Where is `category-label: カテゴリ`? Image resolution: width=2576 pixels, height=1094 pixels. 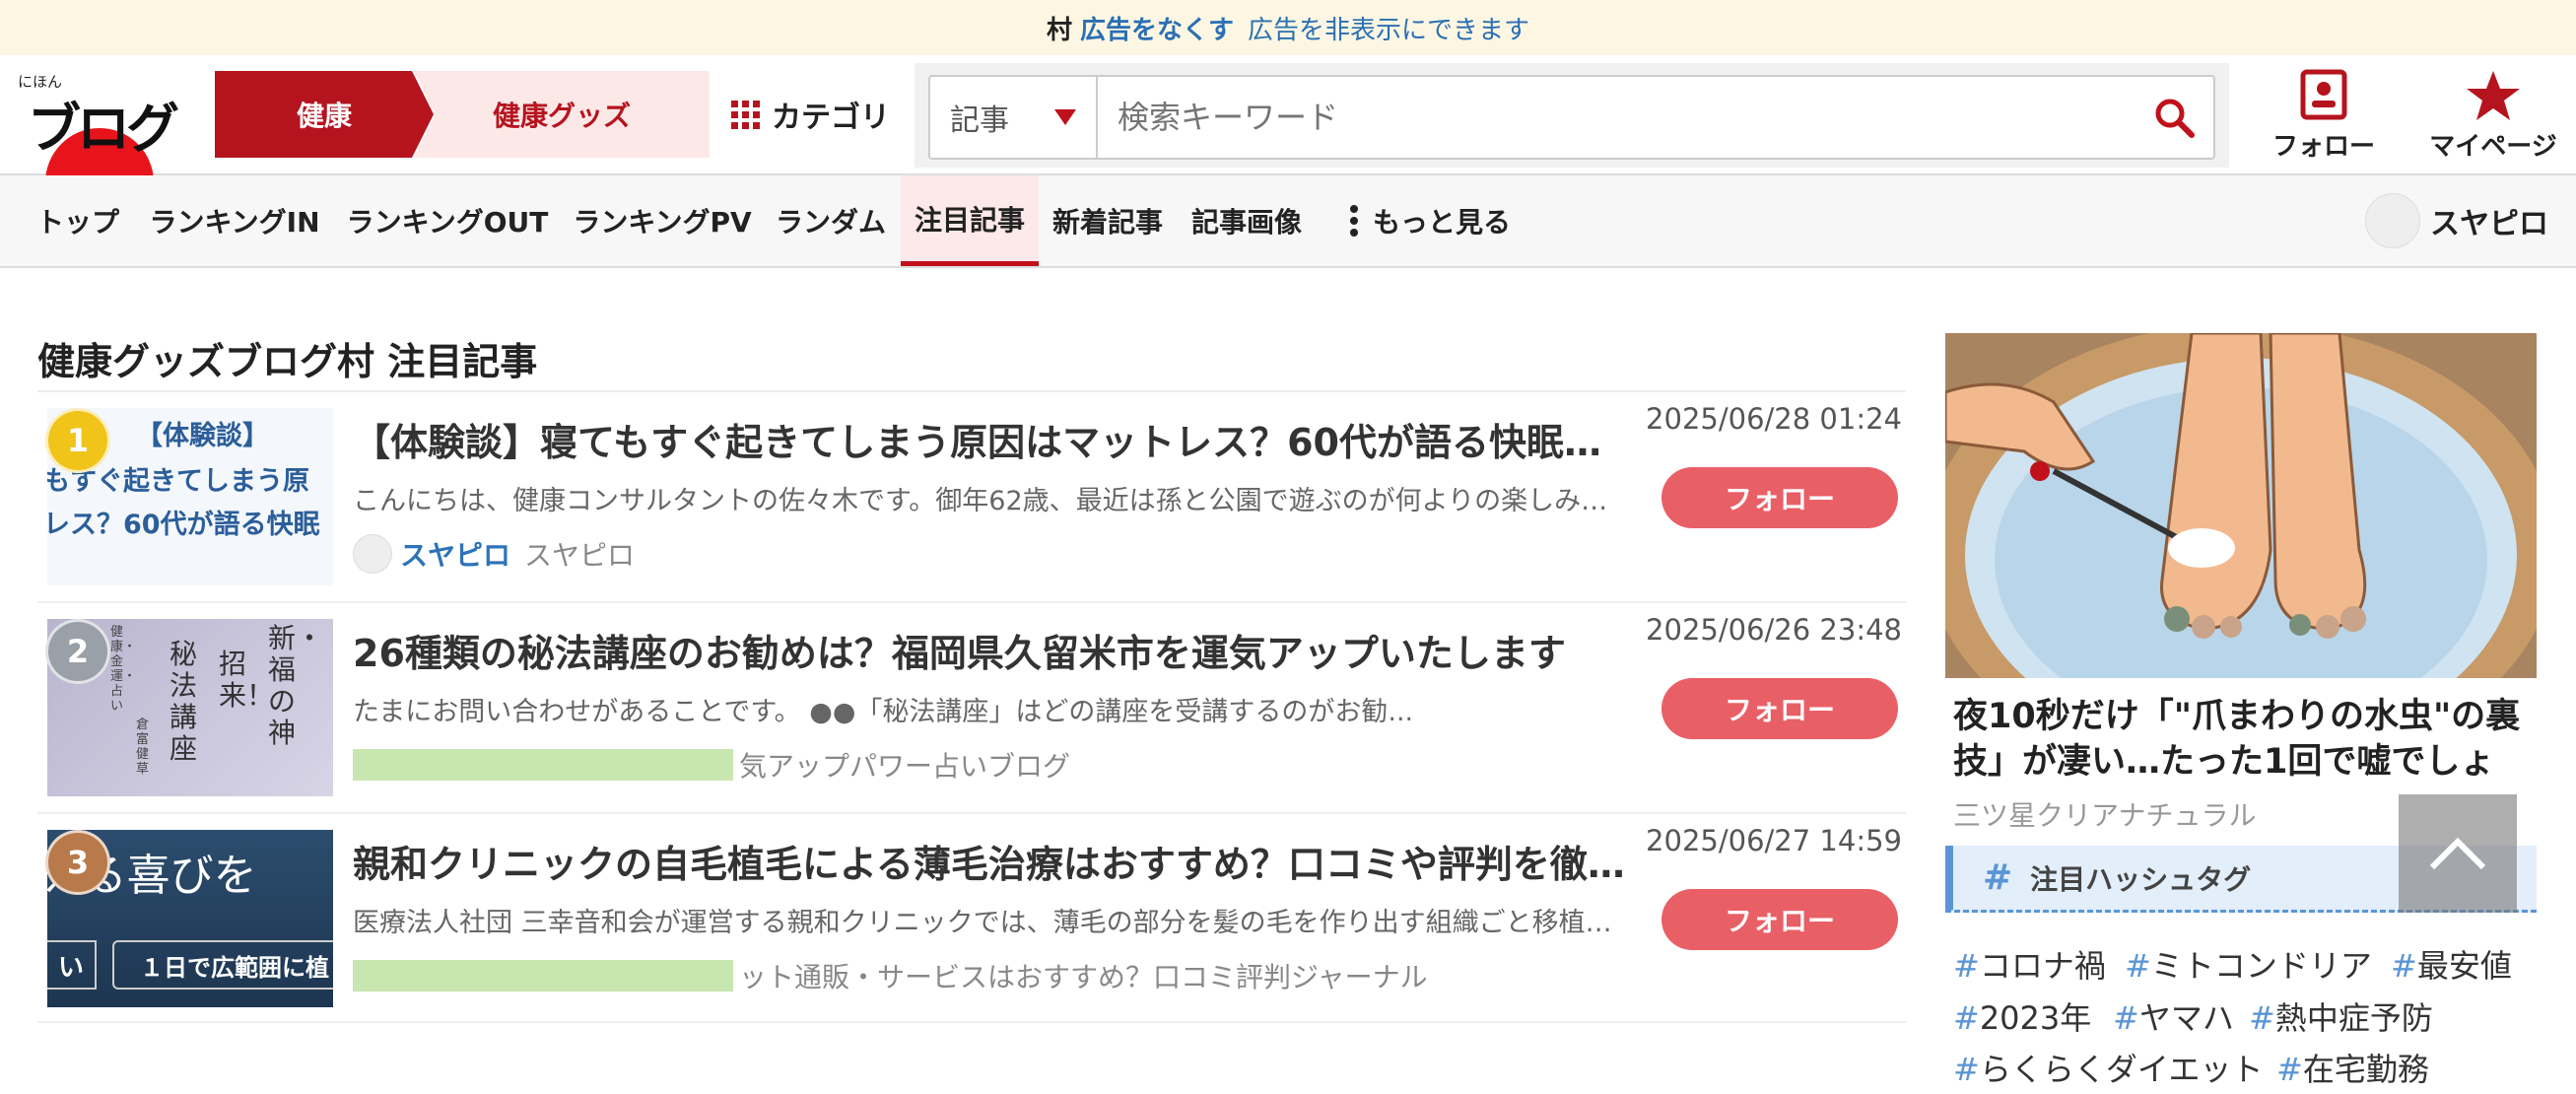
category-label: カテゴリ is located at coordinates (831, 118).